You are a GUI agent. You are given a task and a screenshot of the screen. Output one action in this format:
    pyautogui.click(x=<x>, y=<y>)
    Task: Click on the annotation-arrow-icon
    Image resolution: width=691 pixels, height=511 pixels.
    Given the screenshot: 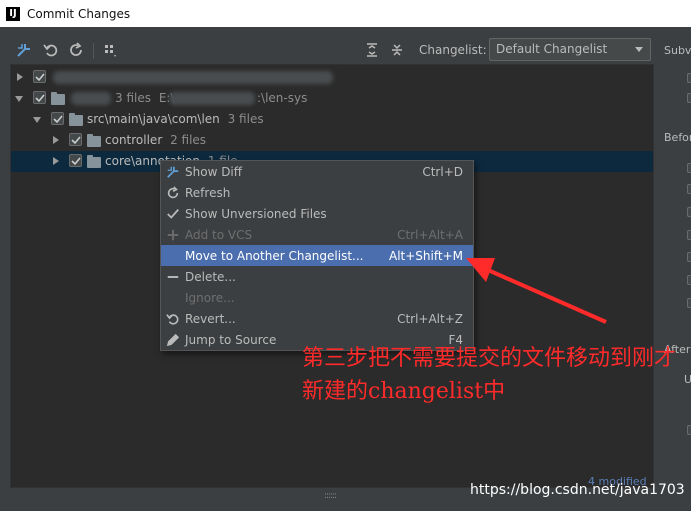 What is the action you would take?
    pyautogui.click(x=536, y=291)
    